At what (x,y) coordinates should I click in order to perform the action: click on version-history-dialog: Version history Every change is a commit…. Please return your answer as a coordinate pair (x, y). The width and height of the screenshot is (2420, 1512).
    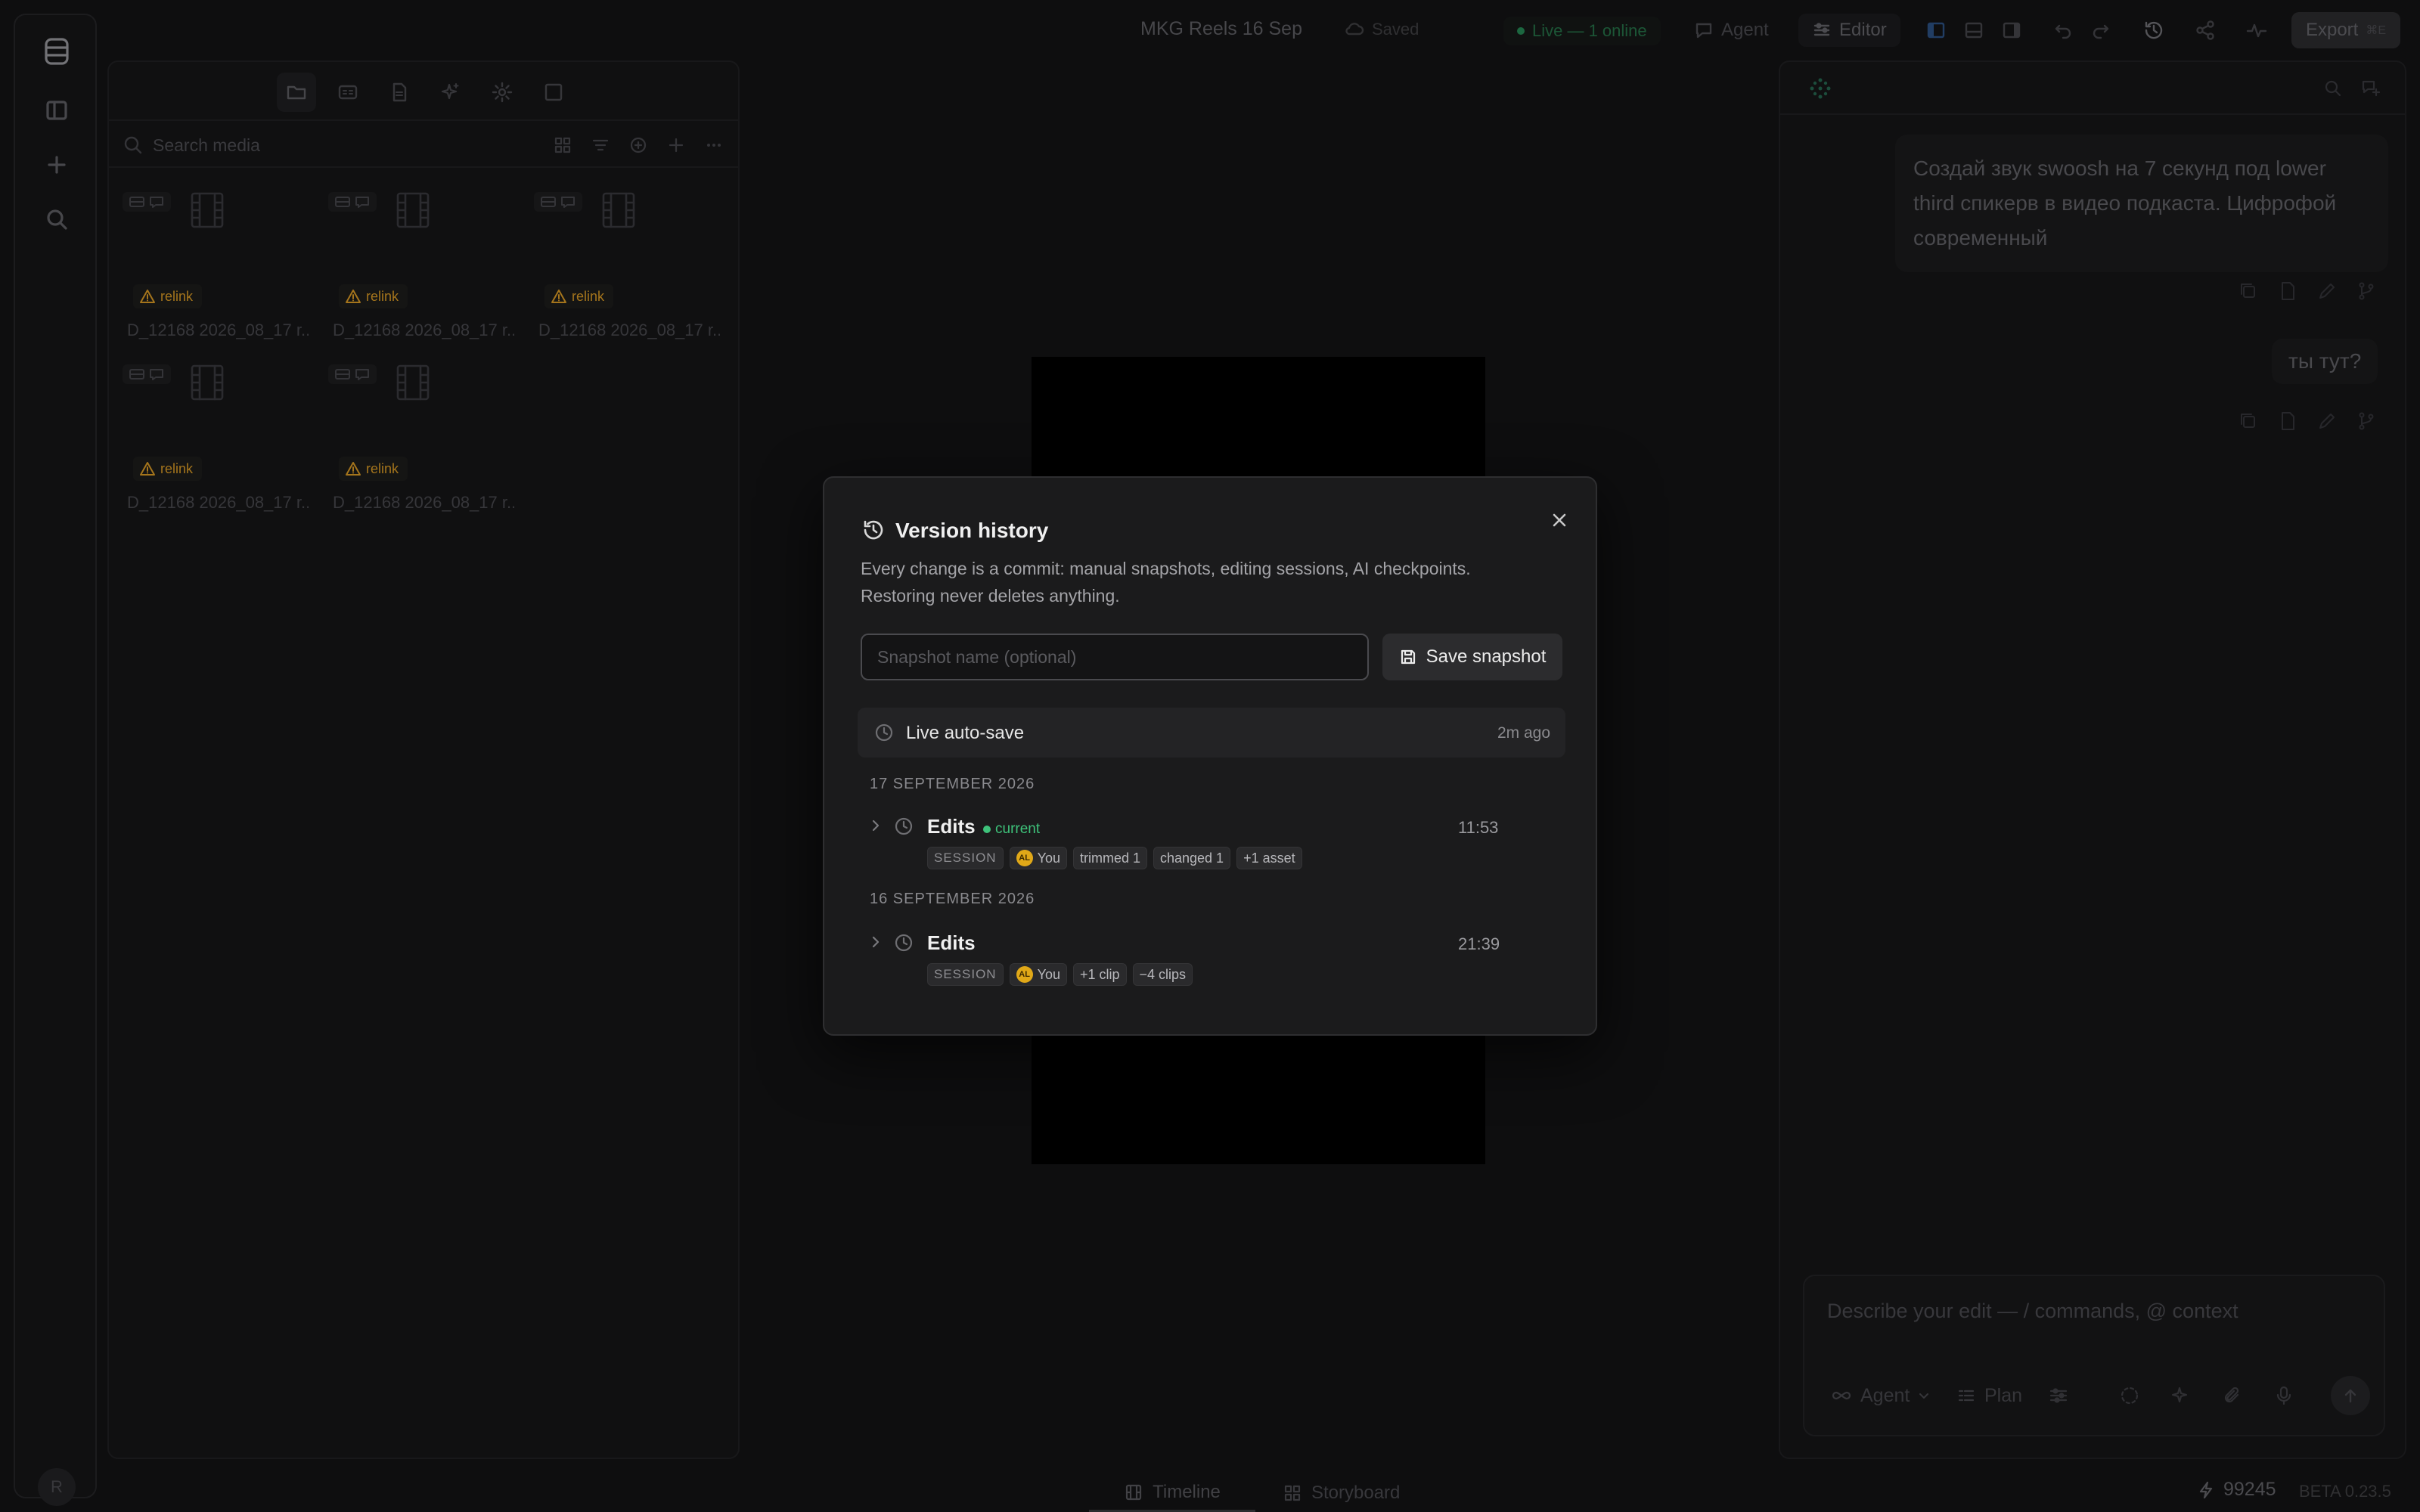
    Looking at the image, I should click on (1210, 756).